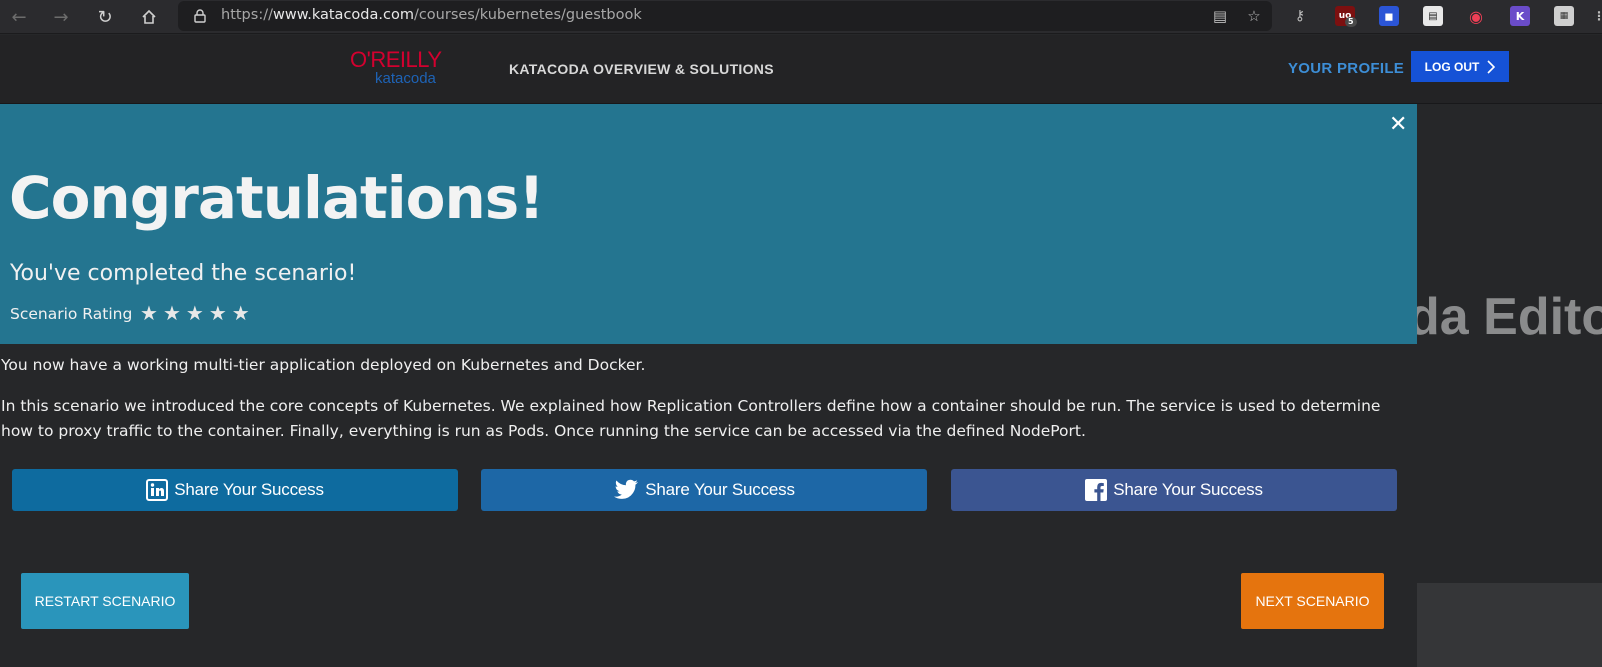 This screenshot has width=1602, height=667. Describe the element at coordinates (183, 273) in the screenshot. I see `modal-subtitle: You've completed the scenario!` at that location.